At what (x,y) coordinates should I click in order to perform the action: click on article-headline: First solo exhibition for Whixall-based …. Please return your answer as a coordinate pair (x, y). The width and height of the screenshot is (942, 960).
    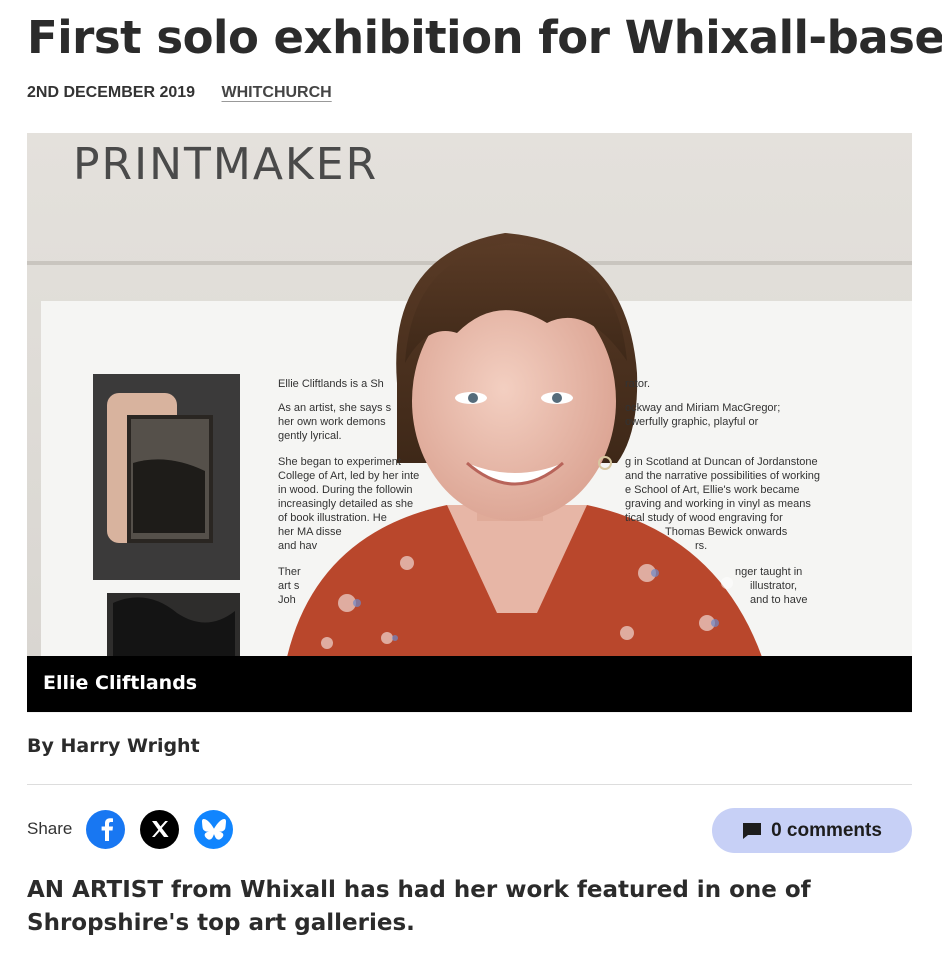
    Looking at the image, I should click on (484, 37).